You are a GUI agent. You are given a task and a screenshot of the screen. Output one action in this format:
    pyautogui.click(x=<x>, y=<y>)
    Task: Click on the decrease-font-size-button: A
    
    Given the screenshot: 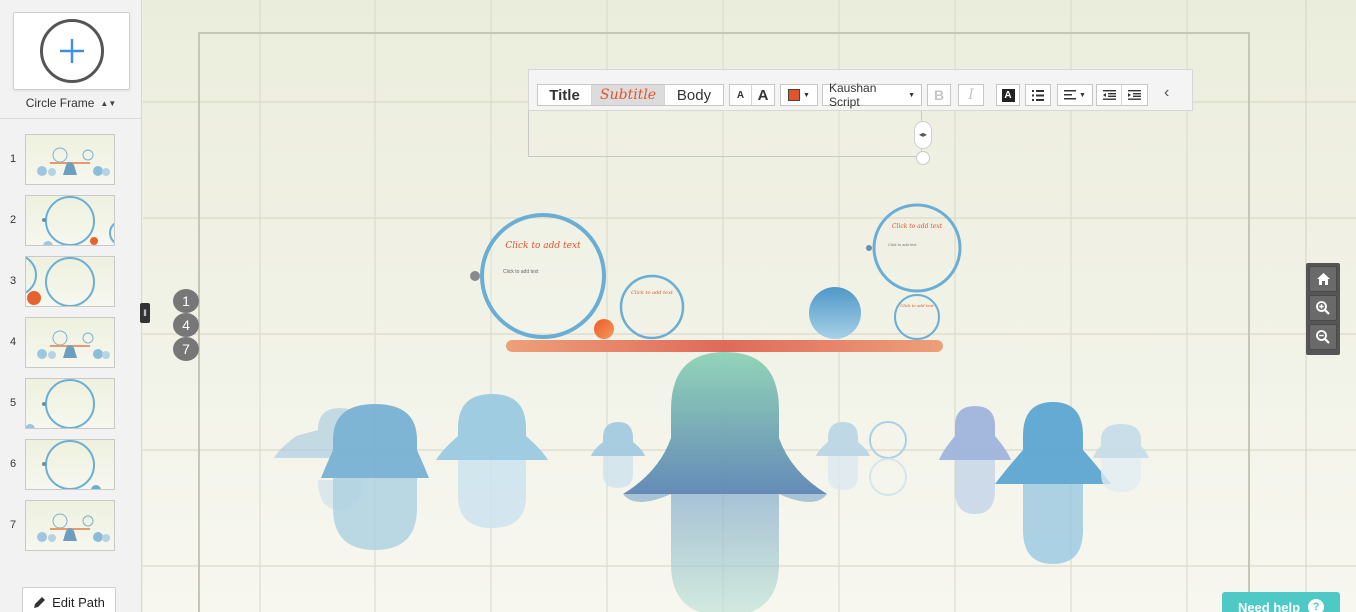 What is the action you would take?
    pyautogui.click(x=741, y=95)
    